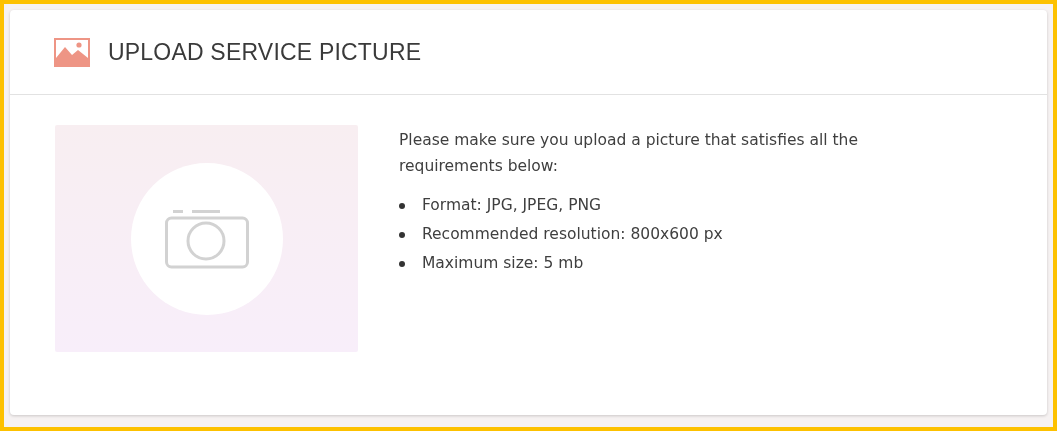 This screenshot has width=1057, height=431. I want to click on camera-icon, so click(206, 238).